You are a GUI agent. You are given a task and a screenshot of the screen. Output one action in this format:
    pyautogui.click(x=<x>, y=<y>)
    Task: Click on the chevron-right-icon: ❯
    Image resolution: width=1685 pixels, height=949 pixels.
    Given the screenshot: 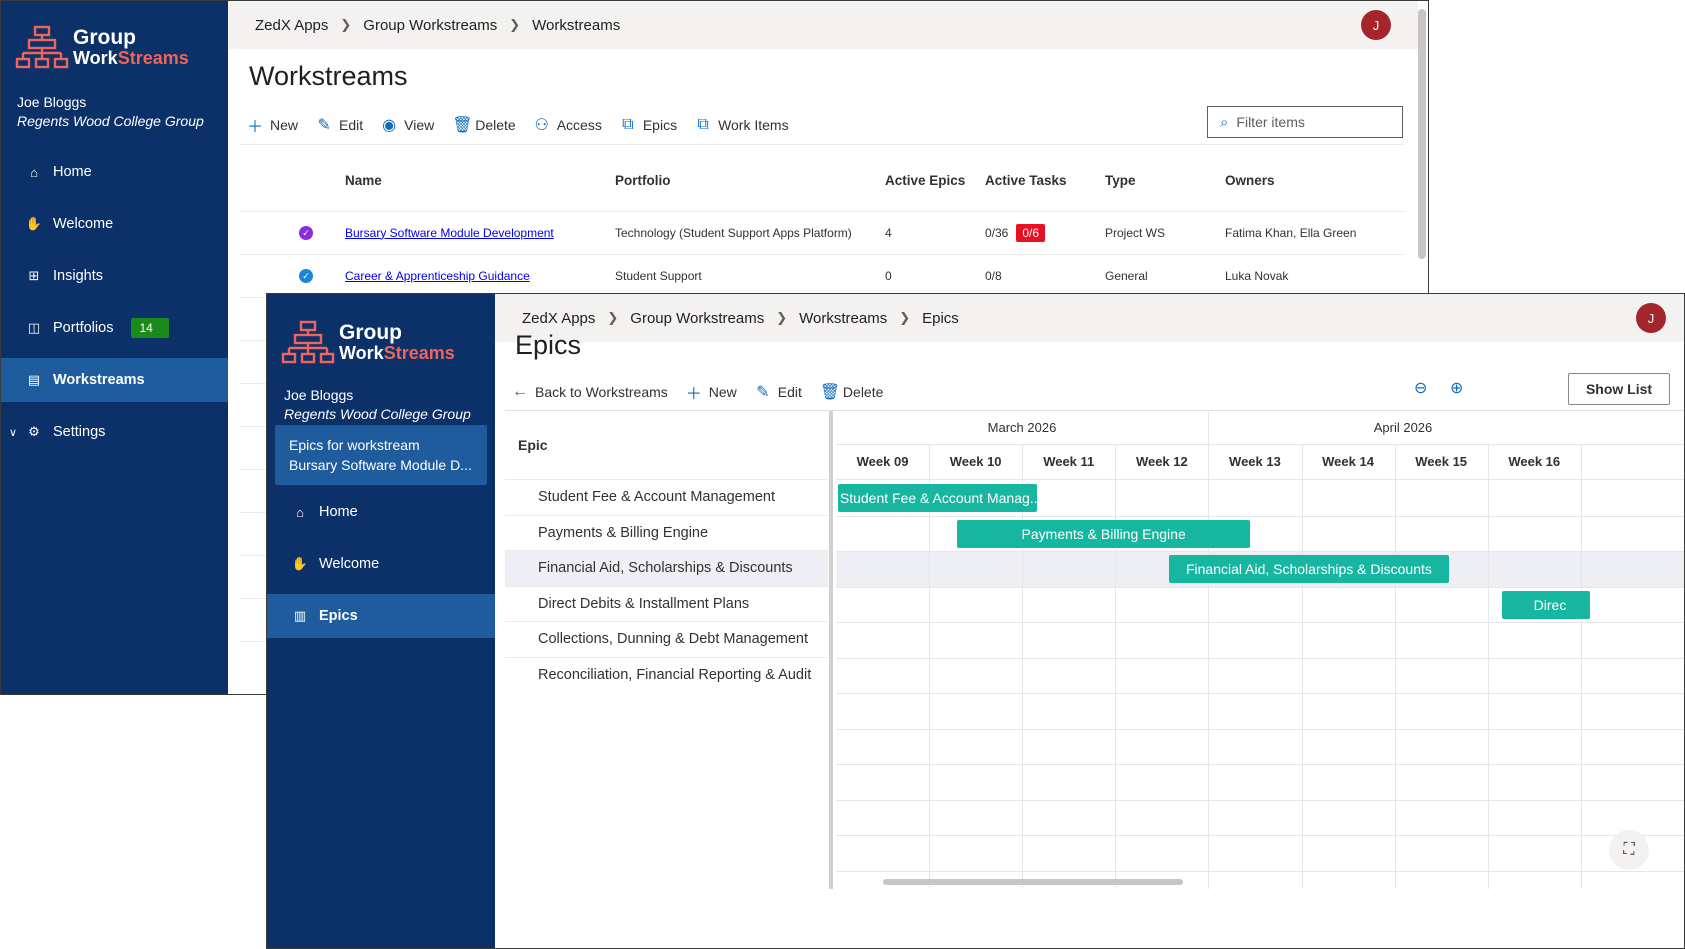 What is the action you would take?
    pyautogui.click(x=346, y=24)
    